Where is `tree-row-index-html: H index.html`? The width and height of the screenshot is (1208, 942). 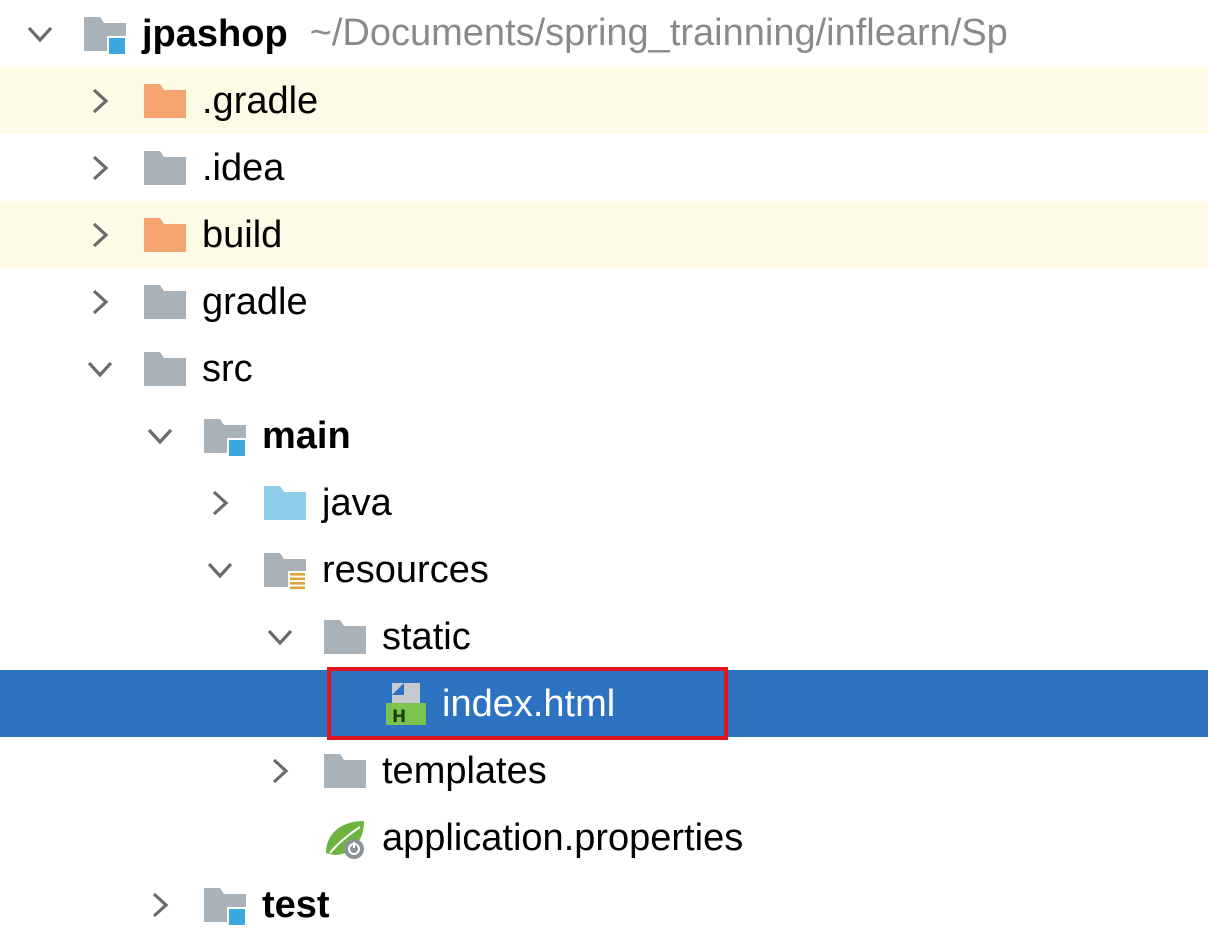
tree-row-index-html: H index.html is located at coordinates (604, 703).